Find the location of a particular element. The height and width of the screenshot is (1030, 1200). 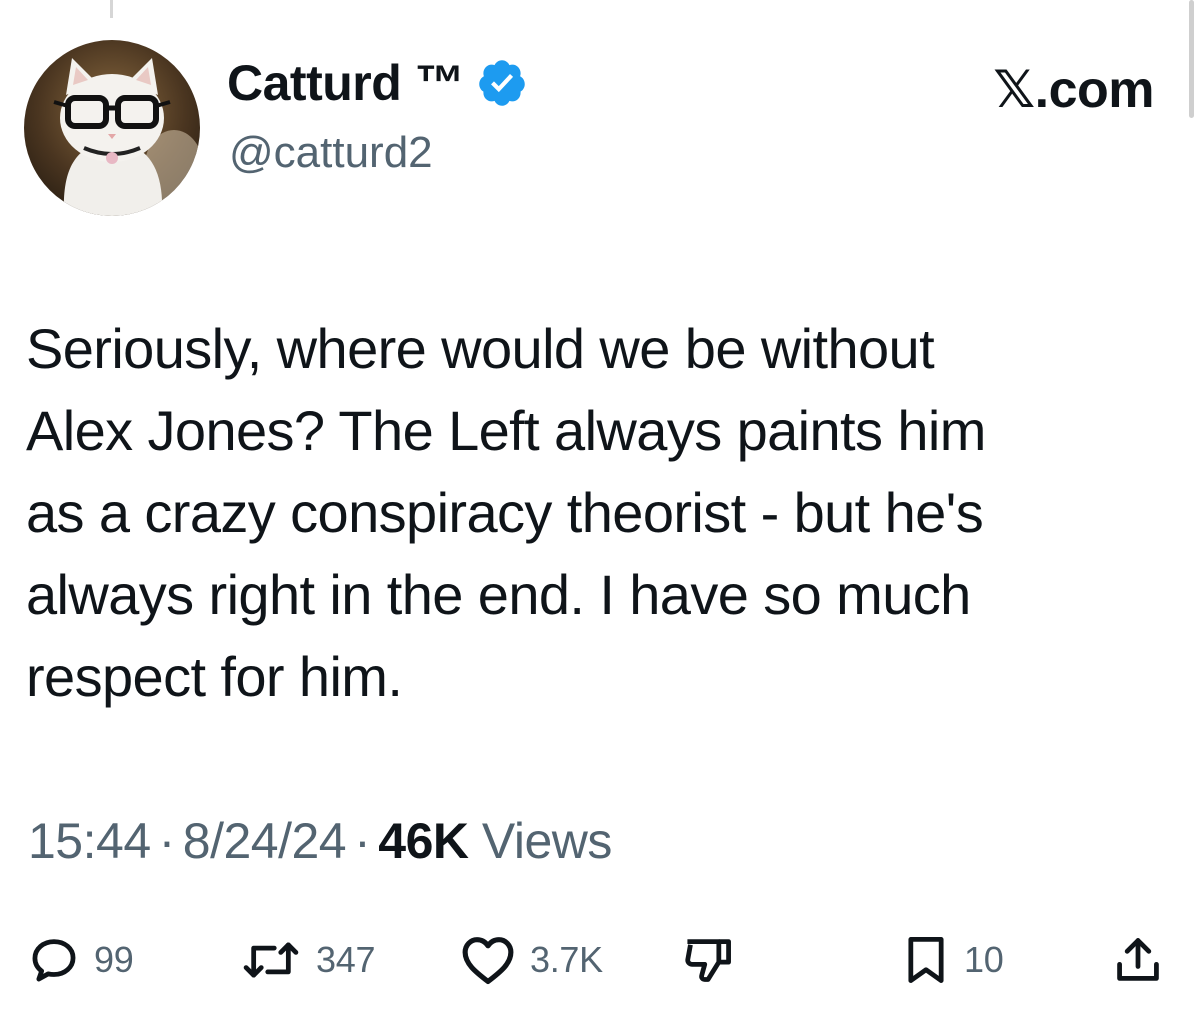

display-name-row: Catturd ™ is located at coordinates (377, 83).